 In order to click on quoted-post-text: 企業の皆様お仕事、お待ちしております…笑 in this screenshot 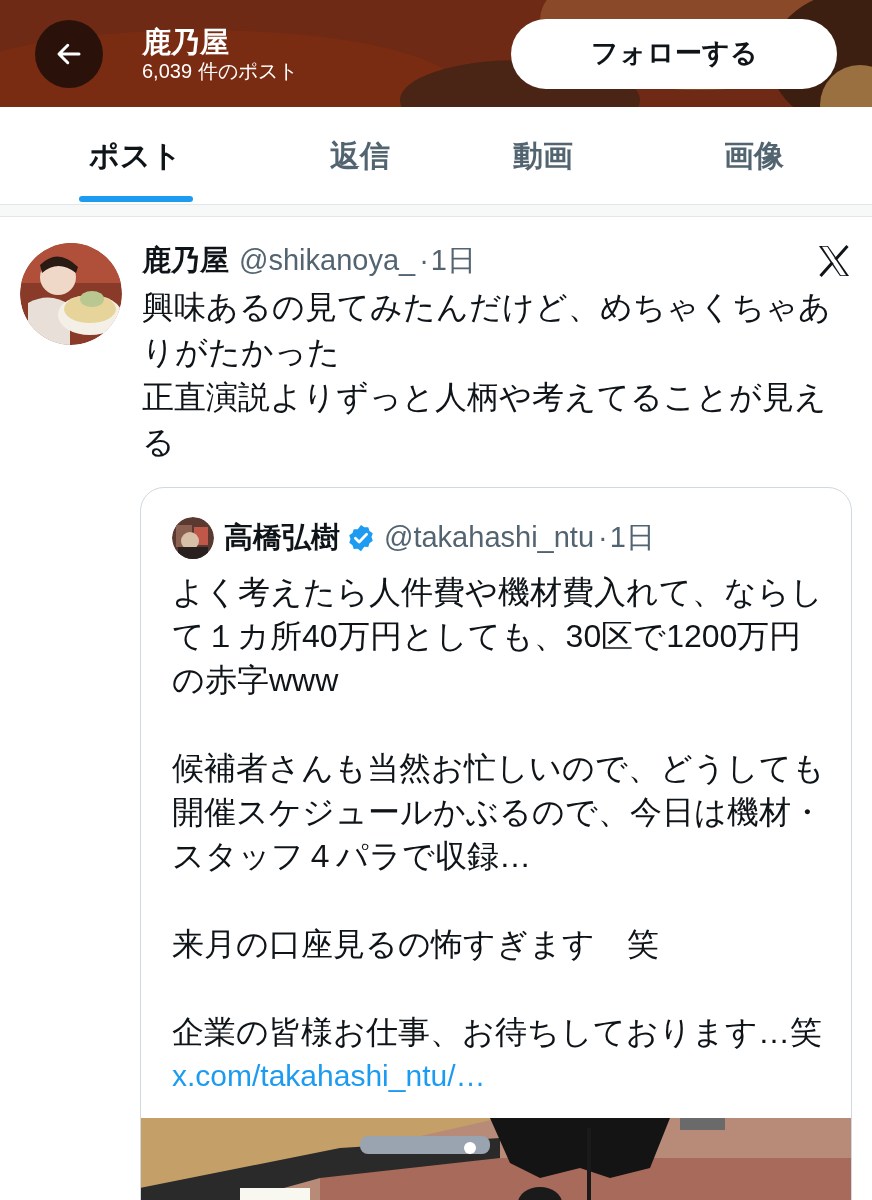, I will do `click(497, 1032)`.